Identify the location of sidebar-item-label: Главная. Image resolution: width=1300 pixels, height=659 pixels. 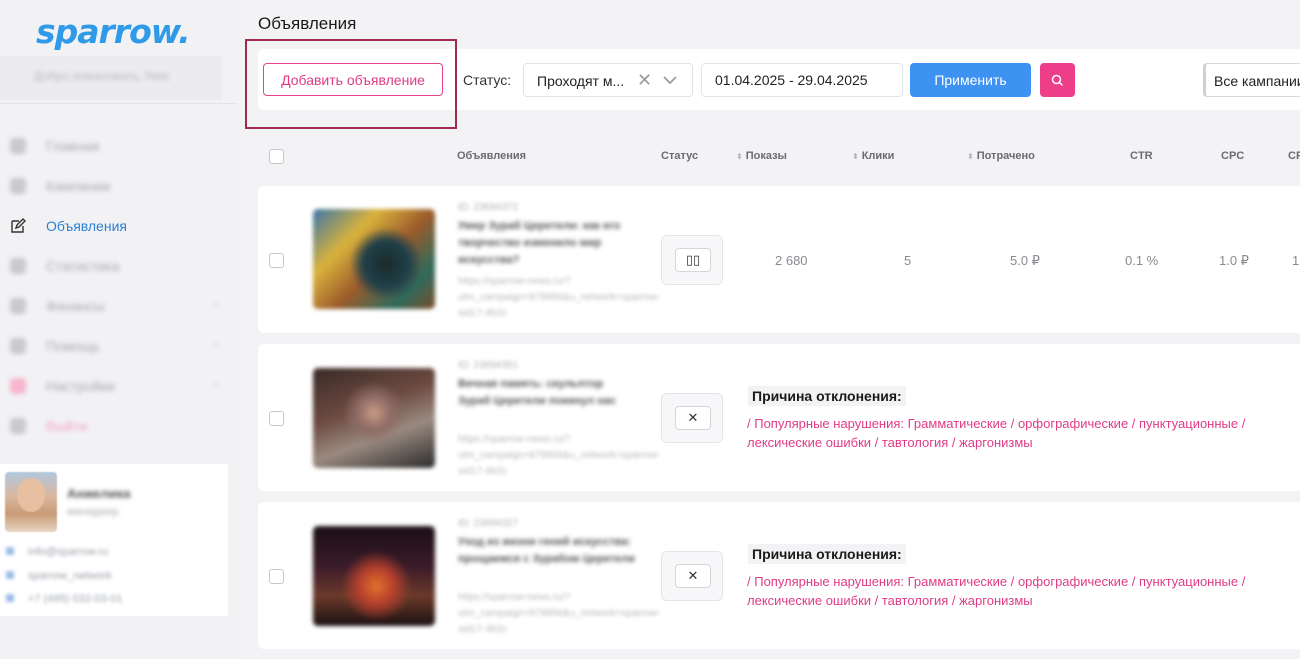
(73, 146).